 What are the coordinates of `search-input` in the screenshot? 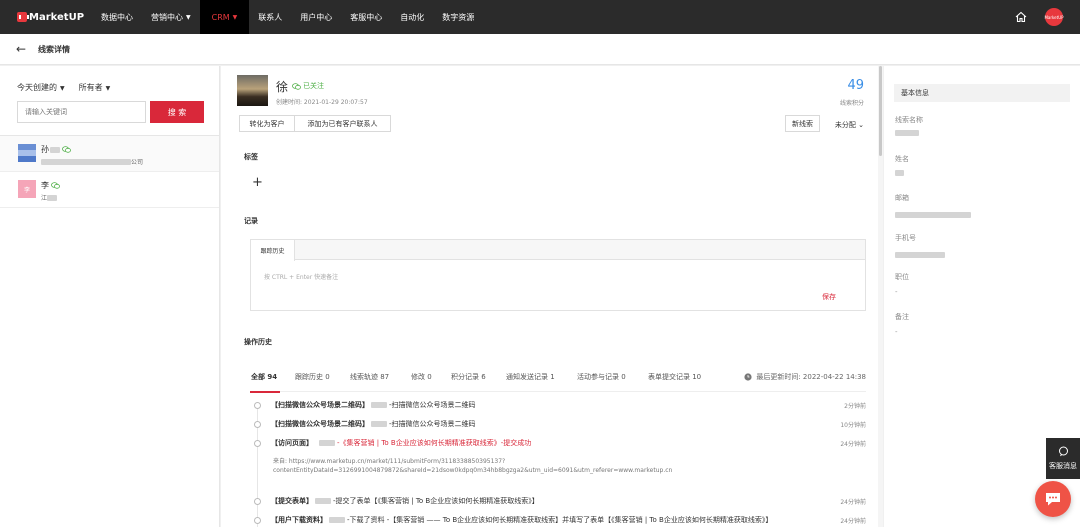 It's located at (81, 112).